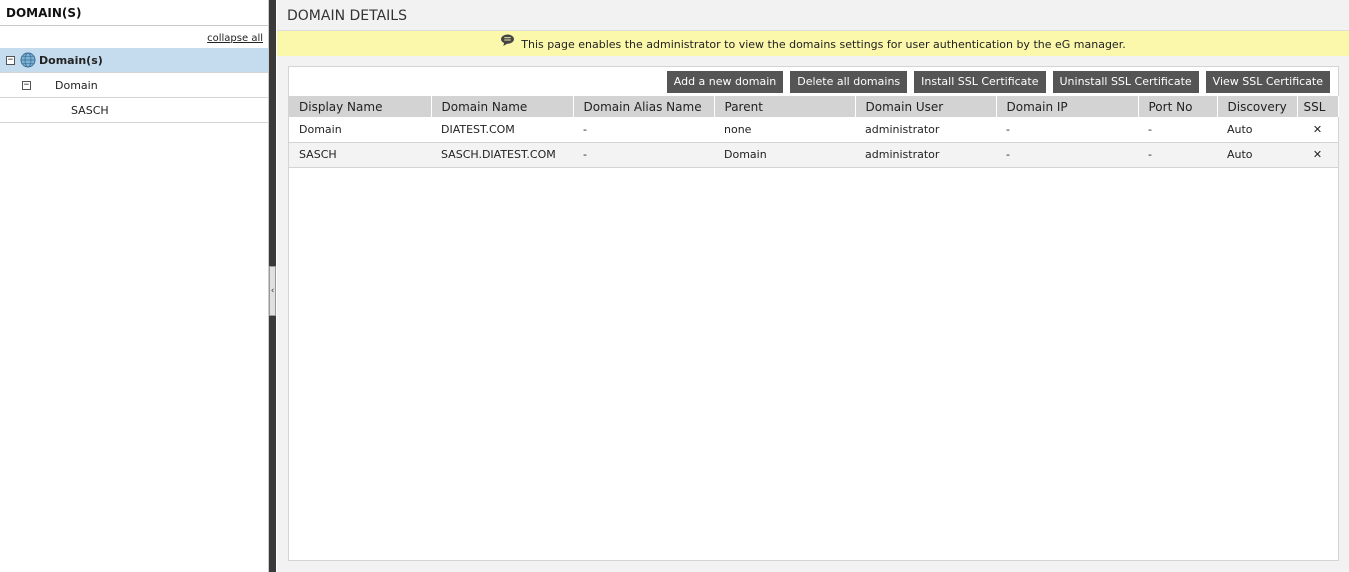 The width and height of the screenshot is (1349, 572). What do you see at coordinates (502, 106) in the screenshot?
I see `column-header: Domain Name` at bounding box center [502, 106].